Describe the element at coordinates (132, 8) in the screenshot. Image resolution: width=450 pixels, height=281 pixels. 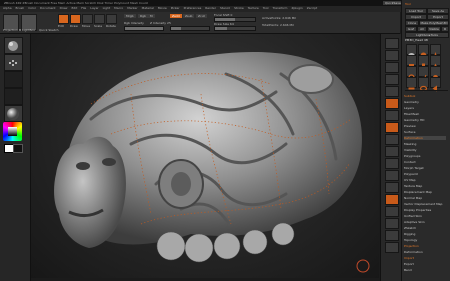
I see `menu-item-marker: Marker` at that location.